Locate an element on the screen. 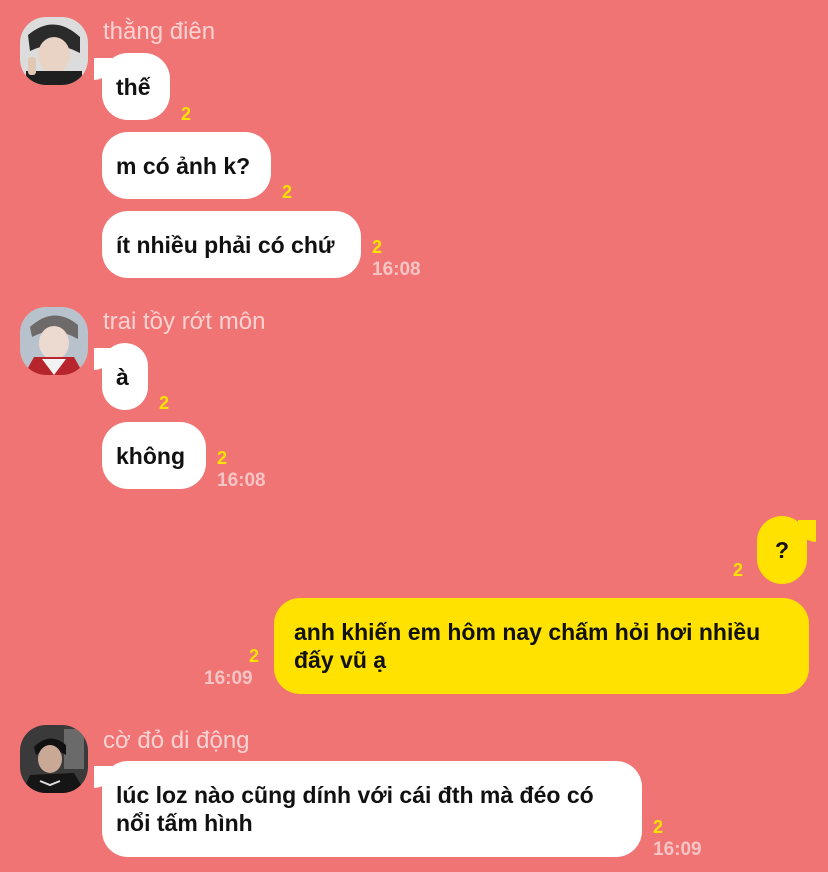 Image resolution: width=828 pixels, height=872 pixels. message-bubble: m có ảnh k? is located at coordinates (186, 165).